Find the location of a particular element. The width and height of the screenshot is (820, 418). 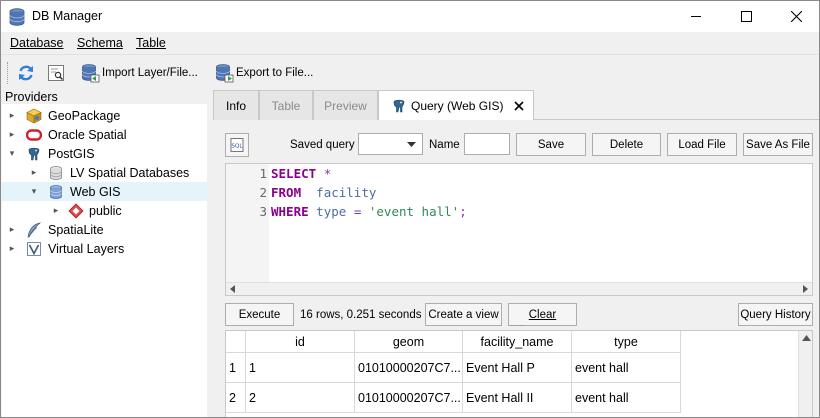

window-title: DB Manager is located at coordinates (67, 16).